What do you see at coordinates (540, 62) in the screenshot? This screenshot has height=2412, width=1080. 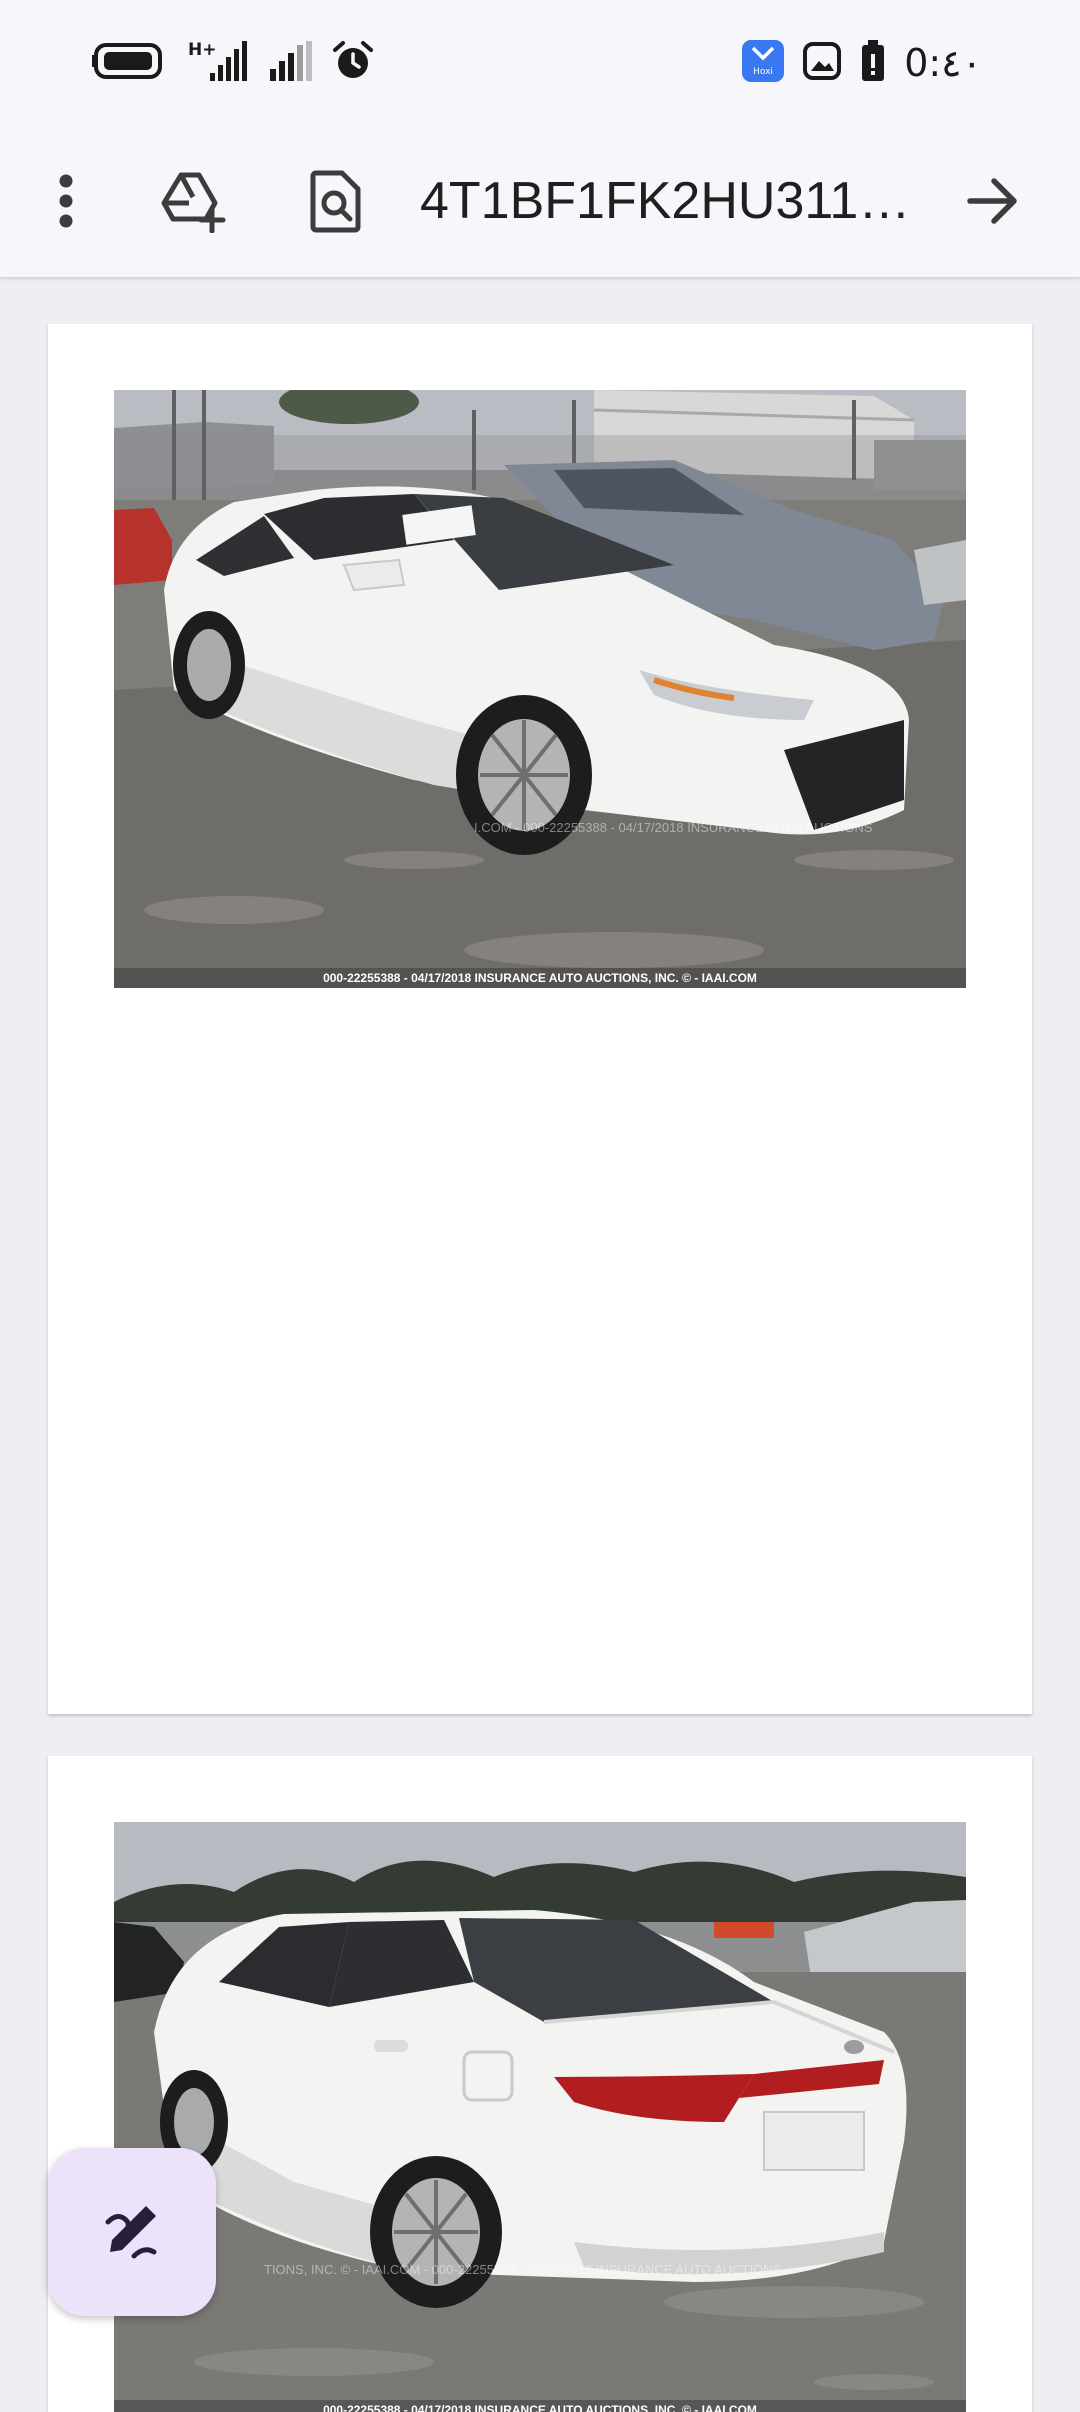 I see `status-bar: H+ Hoxi 0:٤٠` at bounding box center [540, 62].